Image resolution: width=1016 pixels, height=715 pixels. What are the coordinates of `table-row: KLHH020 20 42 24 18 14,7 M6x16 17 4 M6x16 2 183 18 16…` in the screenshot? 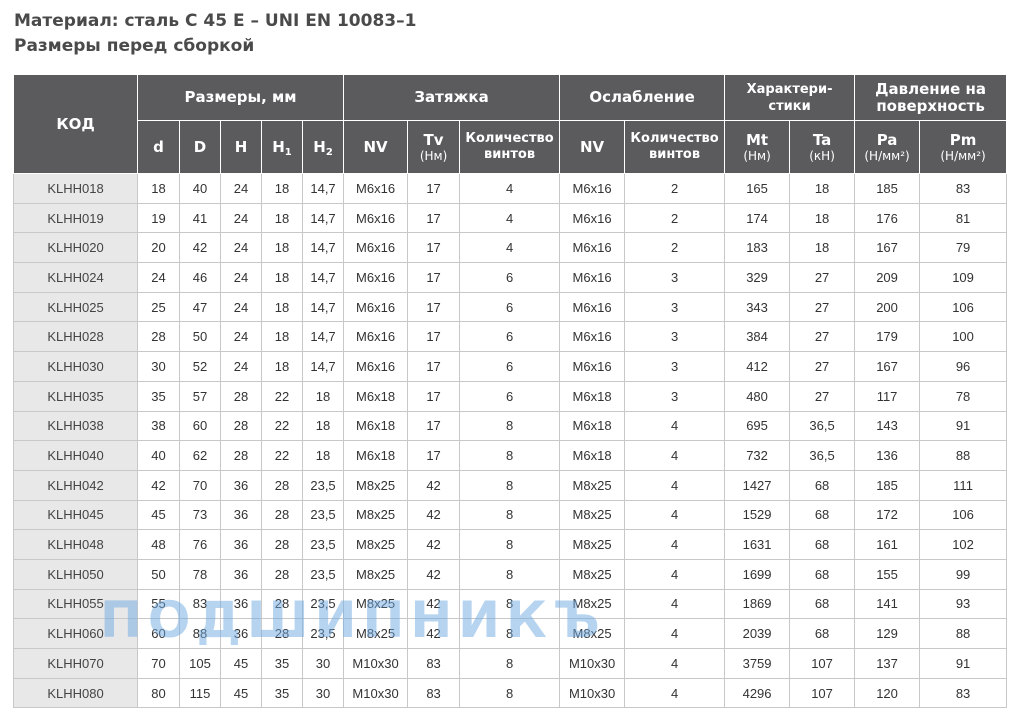 It's located at (510, 248).